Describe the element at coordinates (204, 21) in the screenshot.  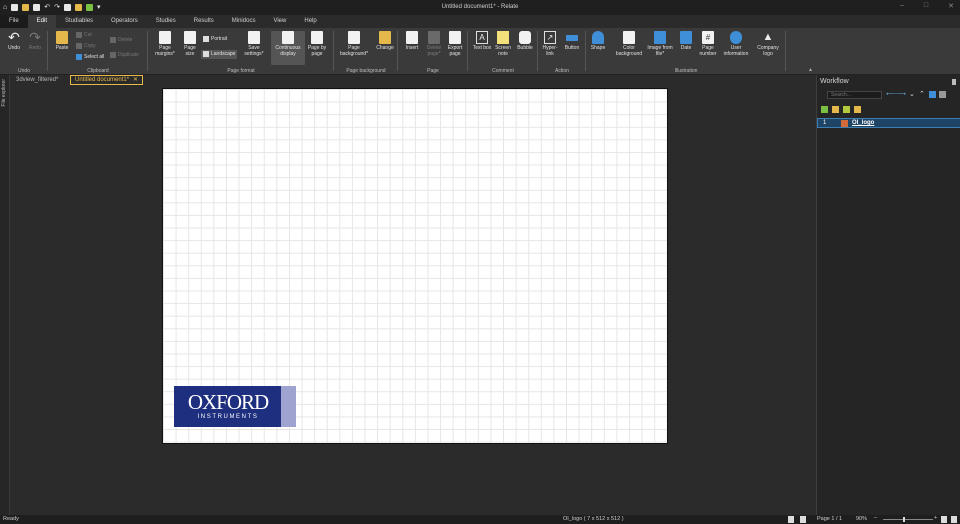
I see `tab-results: Results` at that location.